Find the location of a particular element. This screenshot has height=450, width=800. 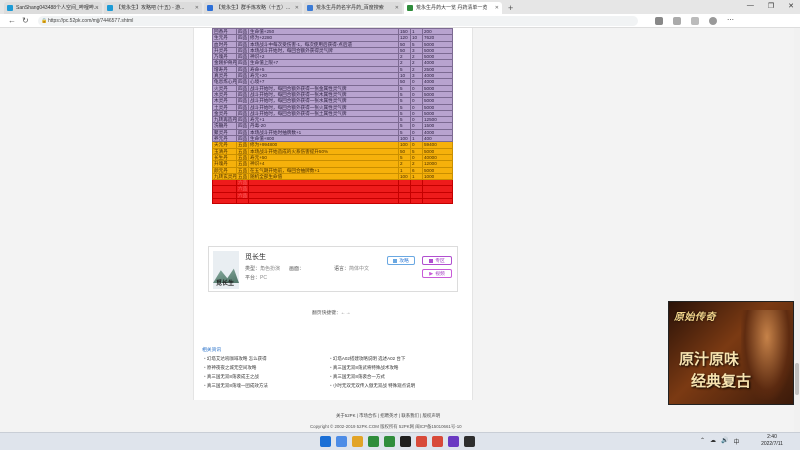

profile-avatar is located at coordinates (713, 21).